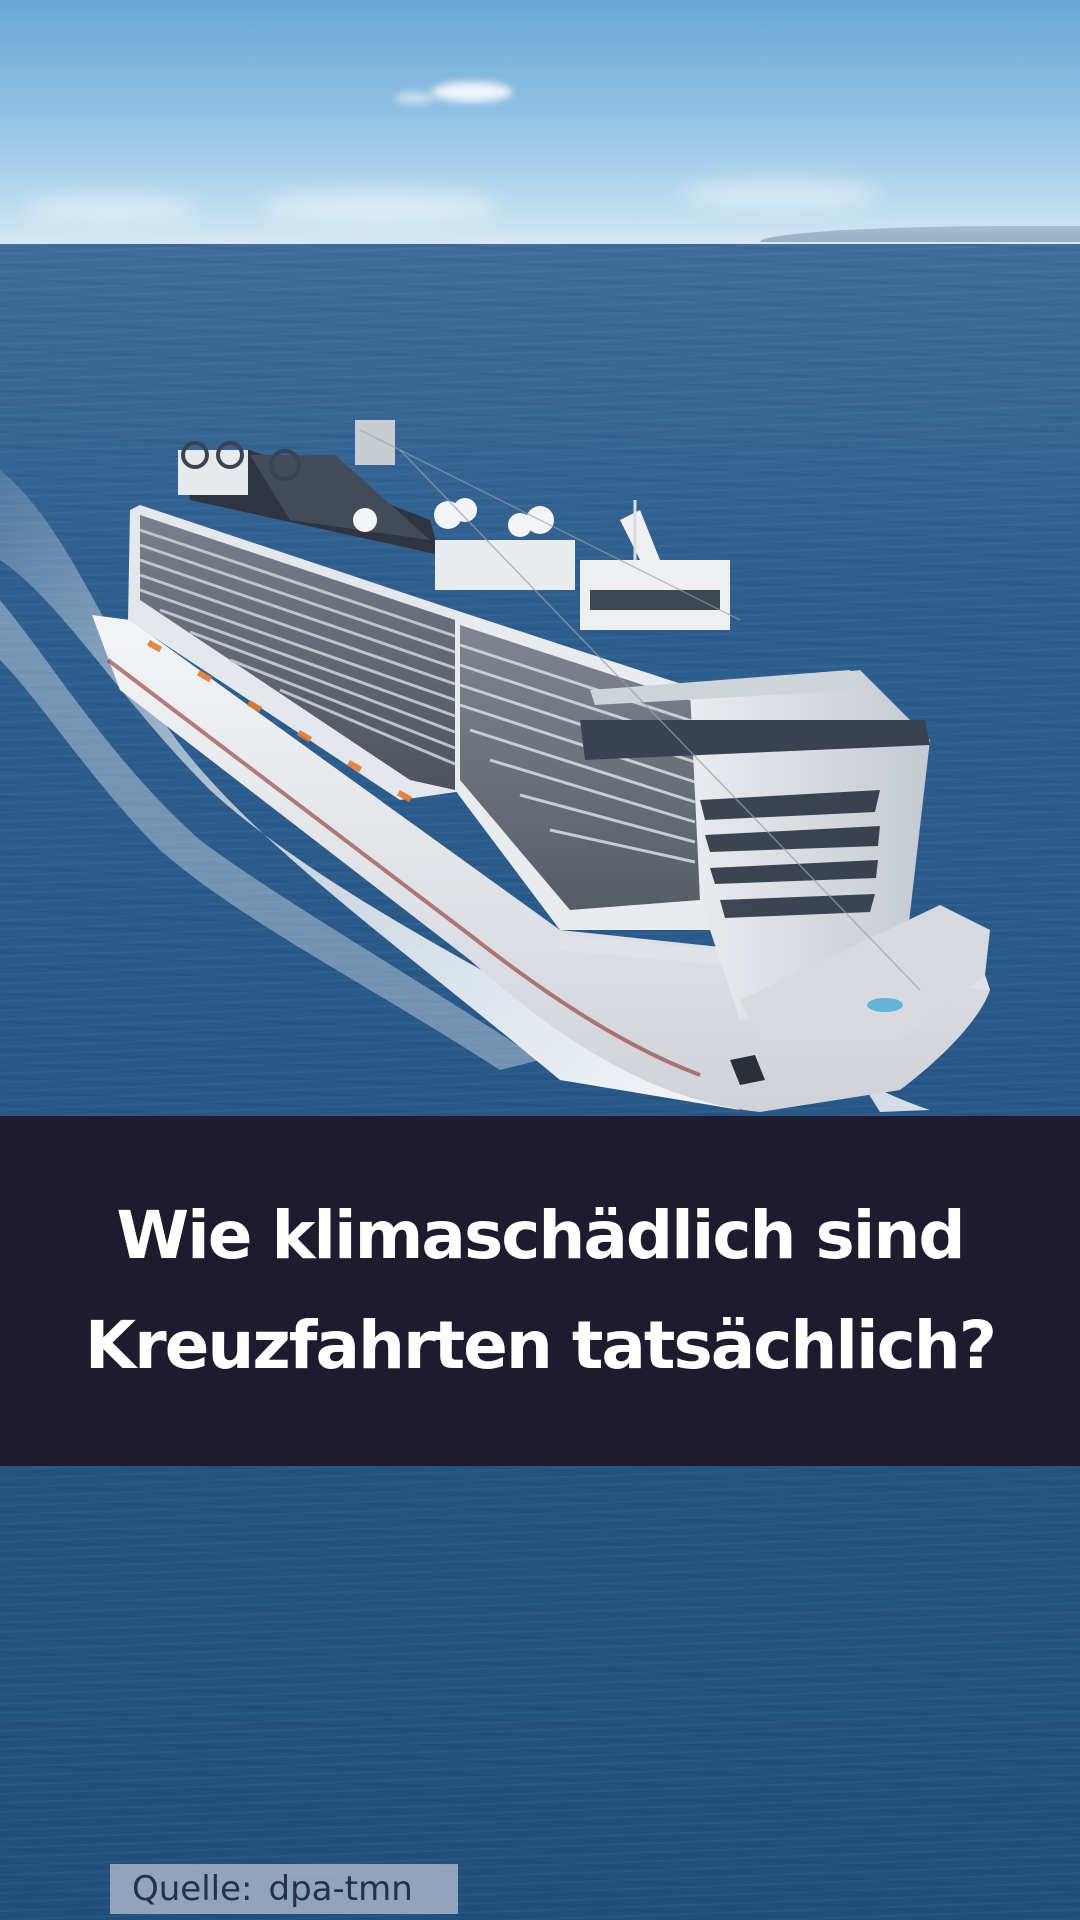 The image size is (1080, 1920). I want to click on headline-line-2: Kreuzfahrten tatsächlich?, so click(540, 1345).